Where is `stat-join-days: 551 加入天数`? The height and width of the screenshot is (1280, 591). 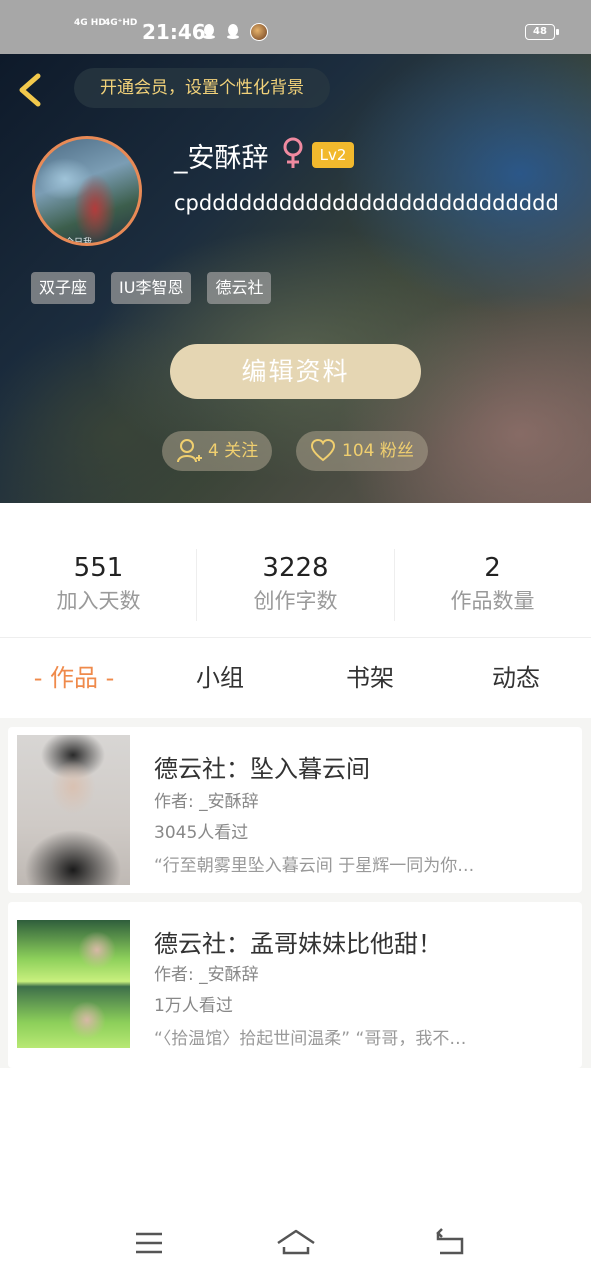 stat-join-days: 551 加入天数 is located at coordinates (98, 584).